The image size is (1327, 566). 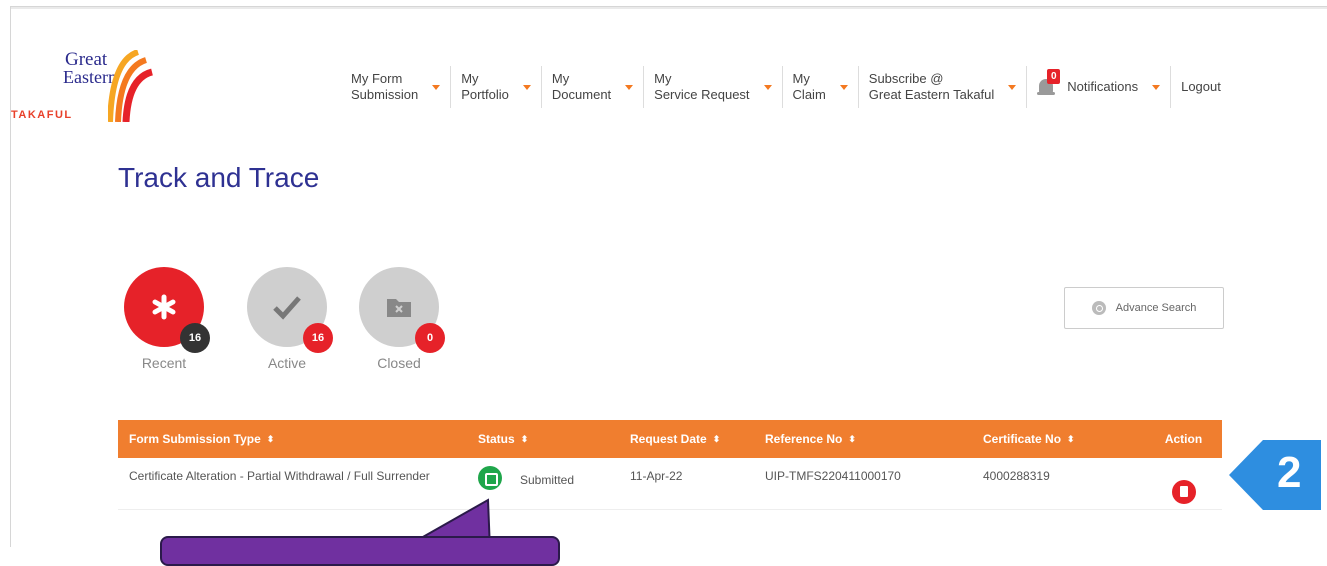 What do you see at coordinates (219, 177) in the screenshot?
I see `page-title: Track and Trace` at bounding box center [219, 177].